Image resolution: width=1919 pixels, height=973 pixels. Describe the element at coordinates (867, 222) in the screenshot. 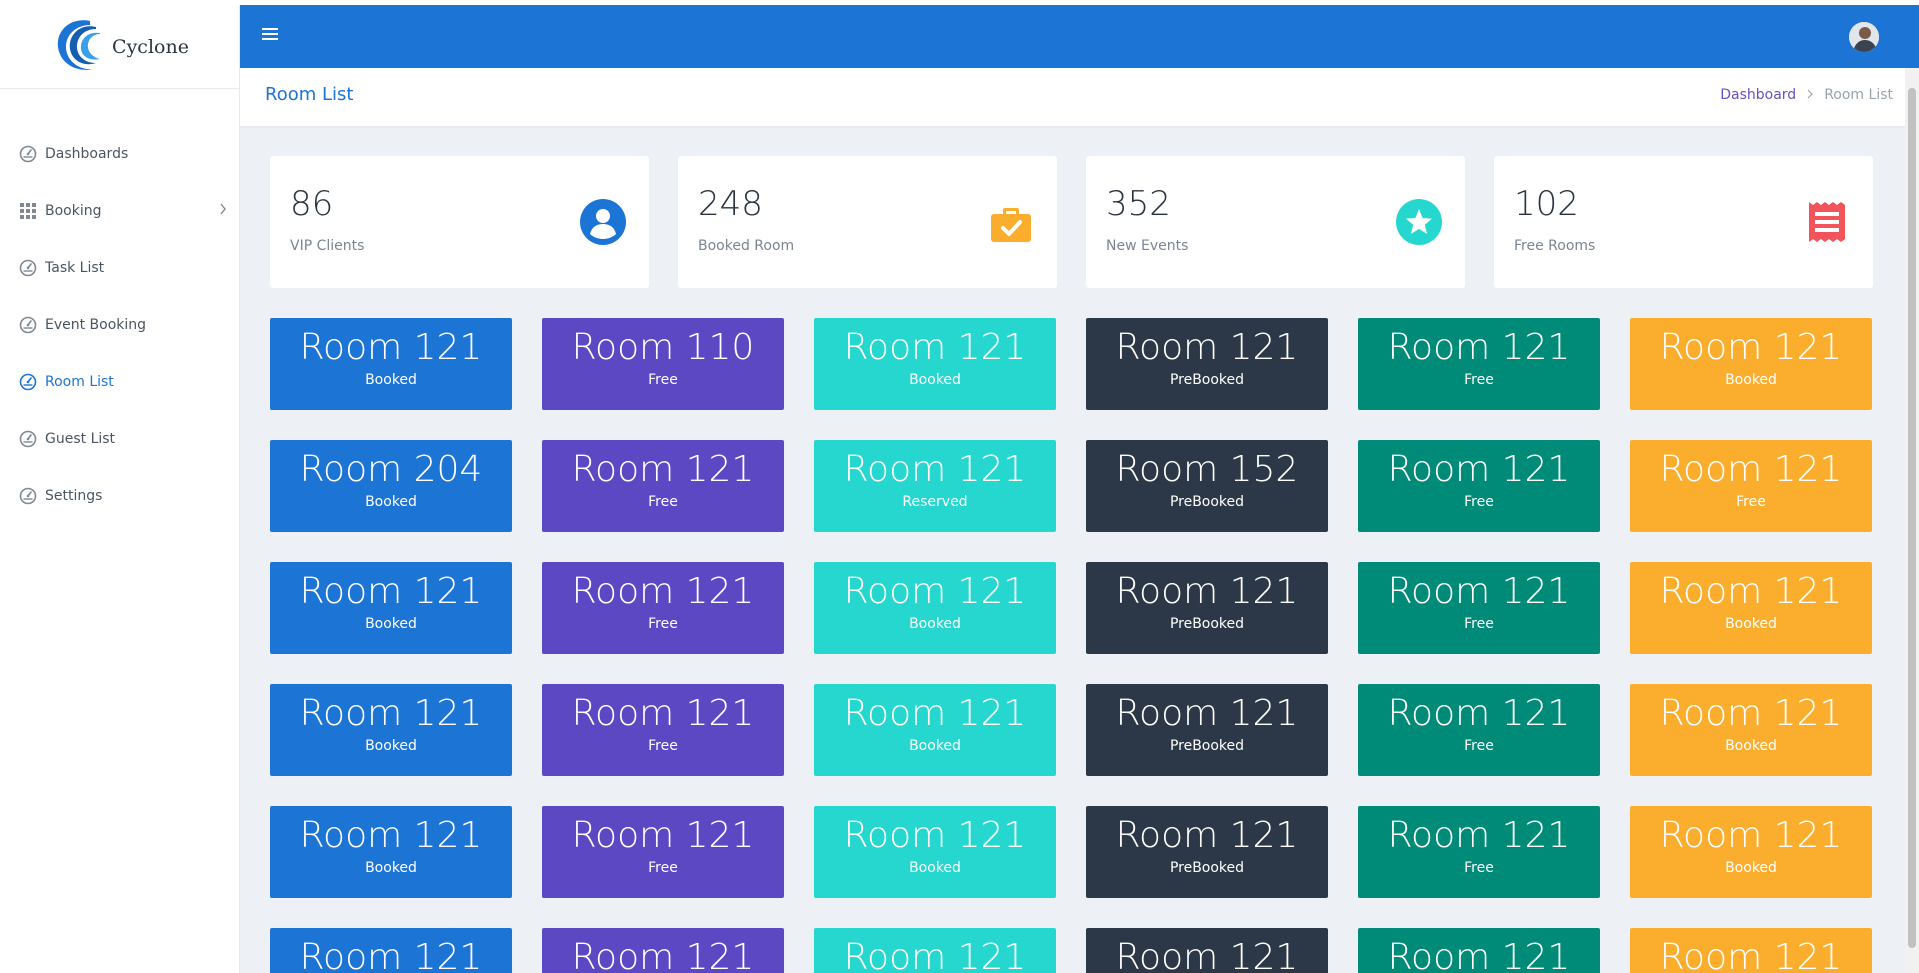

I see `stat-card: 248 Booked Room` at that location.